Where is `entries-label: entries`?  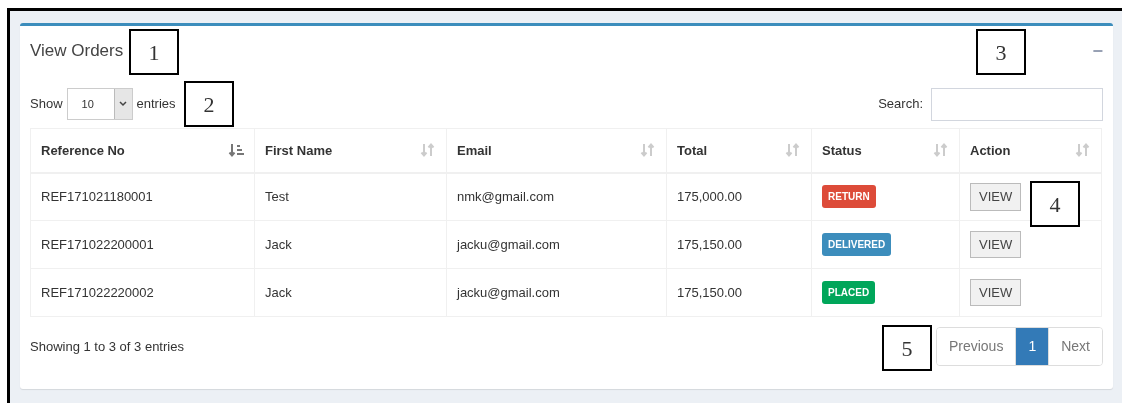 entries-label: entries is located at coordinates (156, 104).